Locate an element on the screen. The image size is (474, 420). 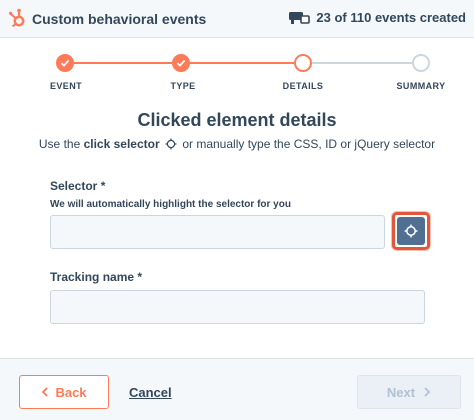
step-event-label: EVENT is located at coordinates (66, 86).